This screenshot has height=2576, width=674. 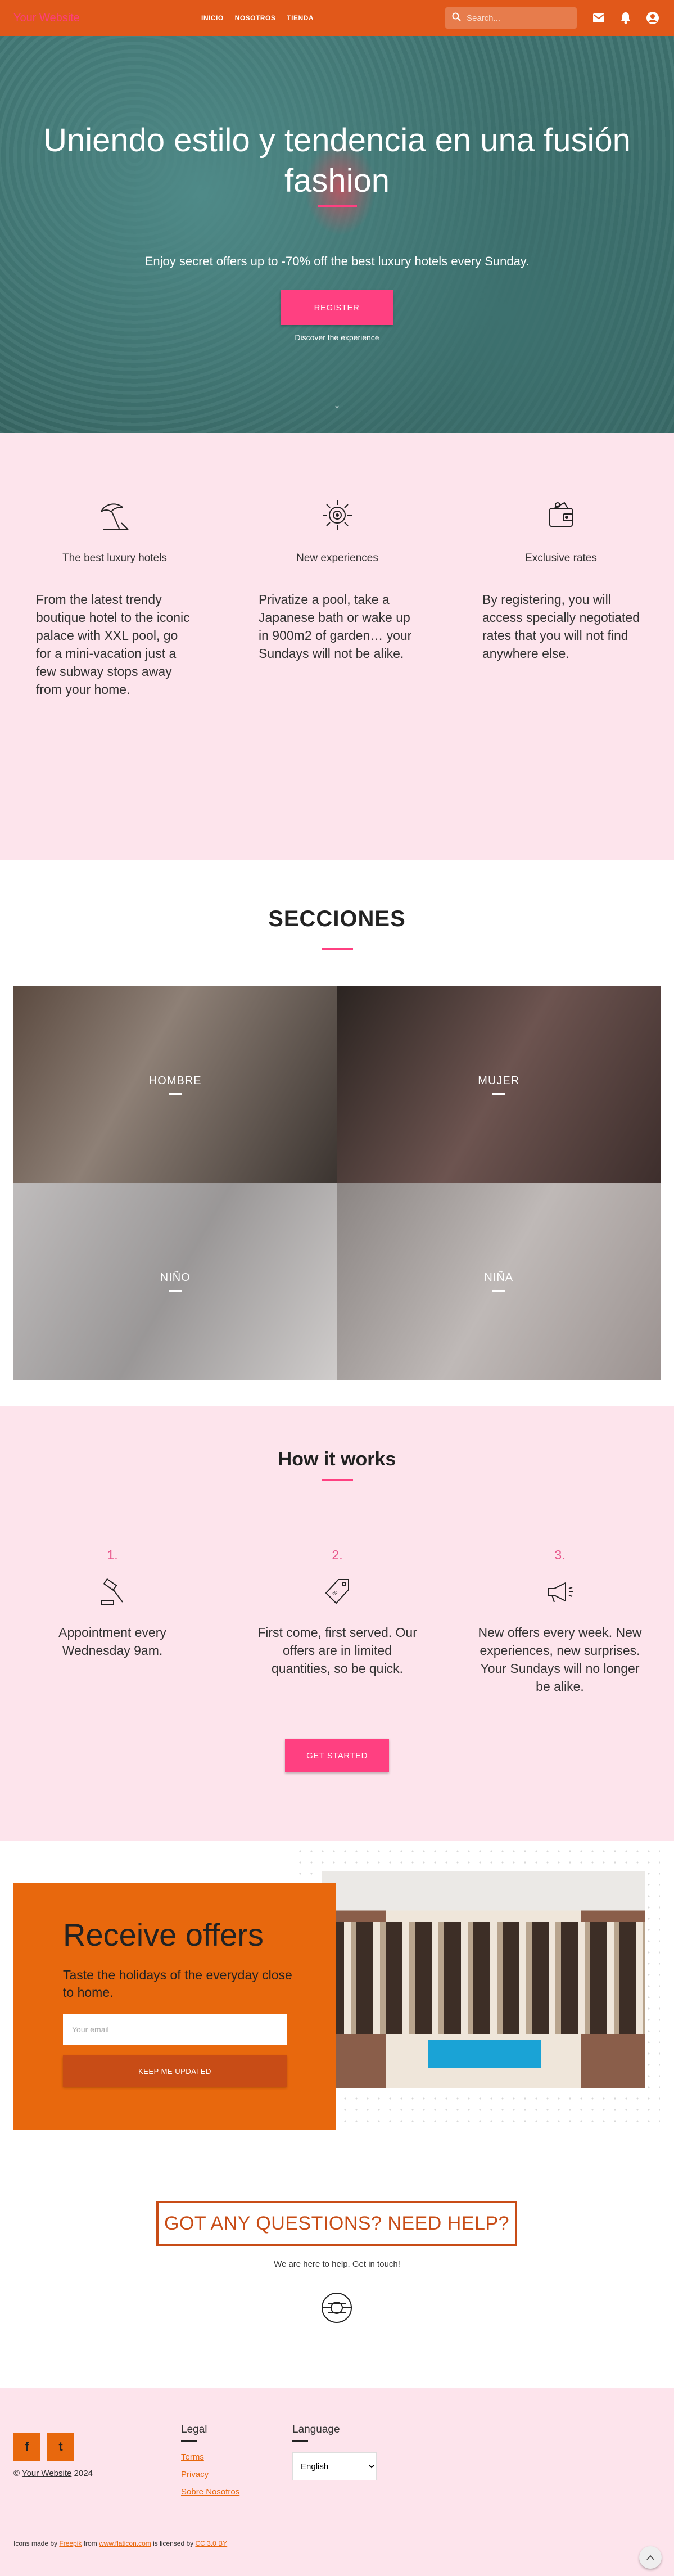 What do you see at coordinates (175, 2071) in the screenshot?
I see `keep-me-updated-button: KEEP ME UPDATED` at bounding box center [175, 2071].